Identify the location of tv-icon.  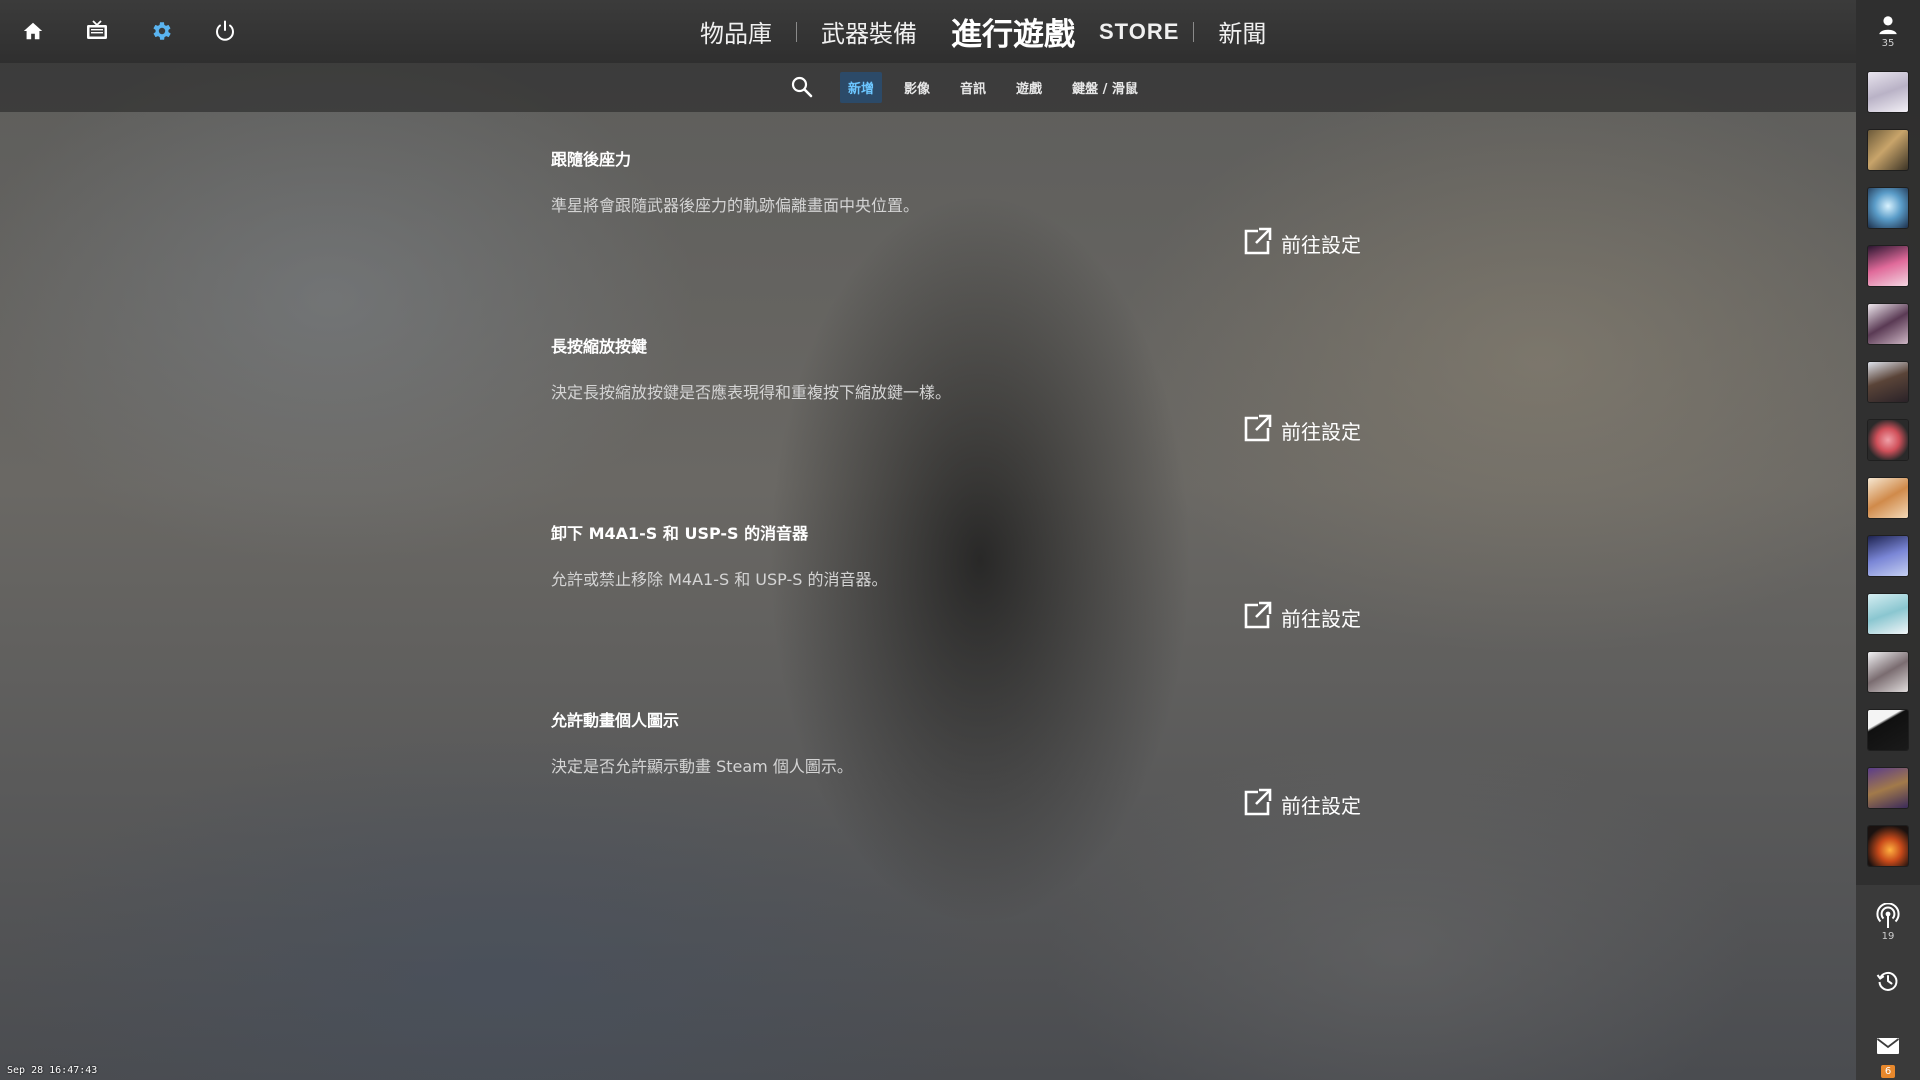
(96, 30).